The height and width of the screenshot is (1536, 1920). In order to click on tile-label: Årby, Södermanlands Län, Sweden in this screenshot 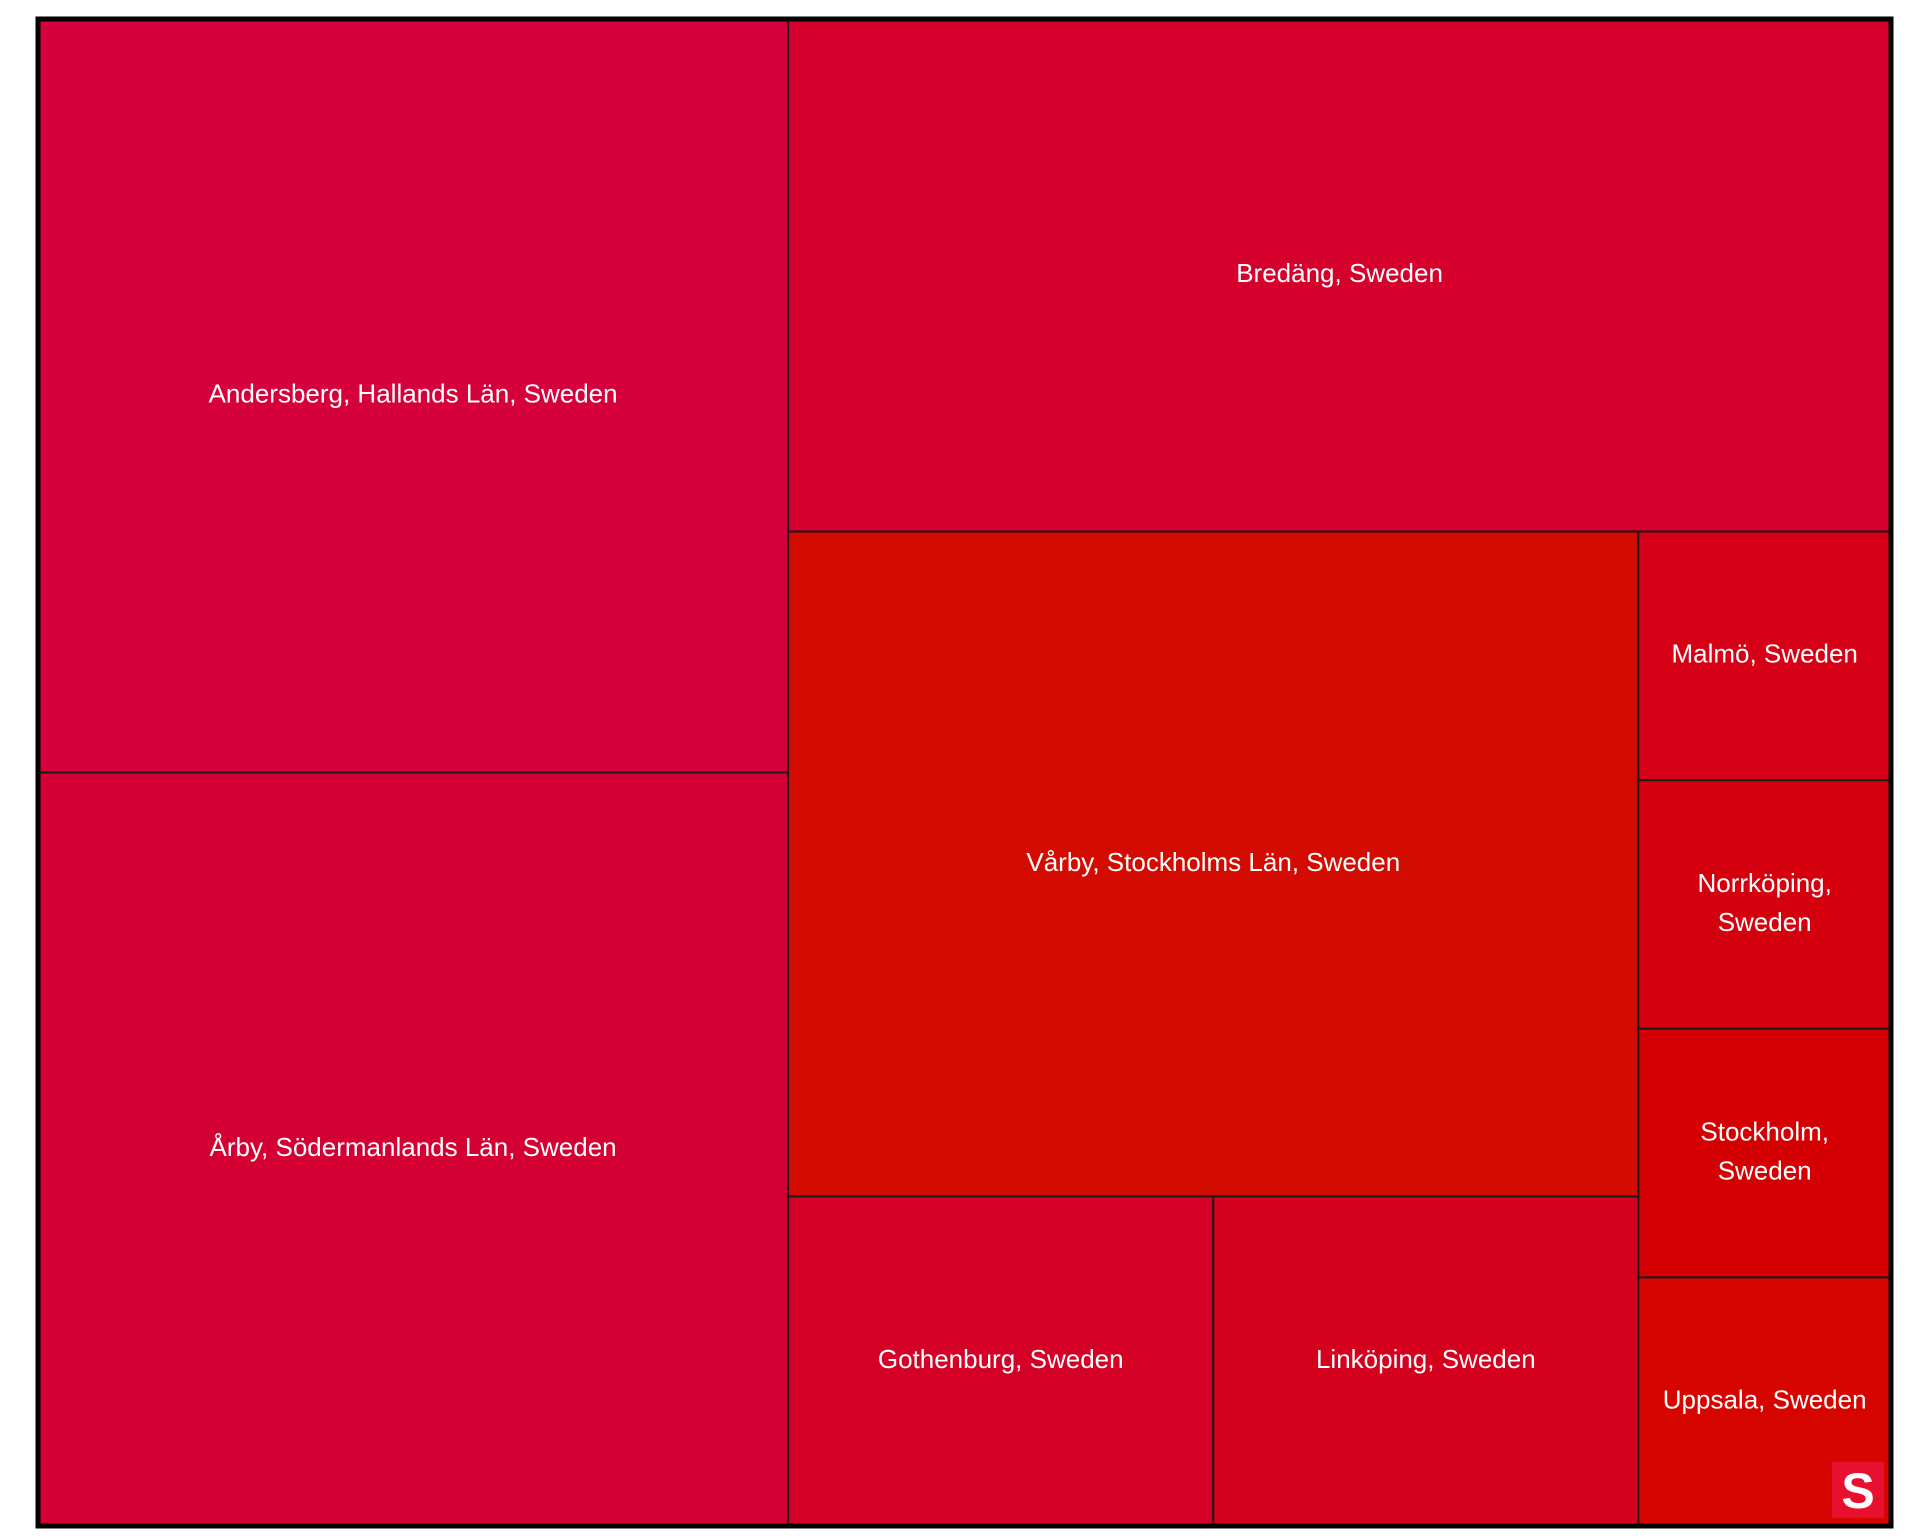, I will do `click(413, 1147)`.